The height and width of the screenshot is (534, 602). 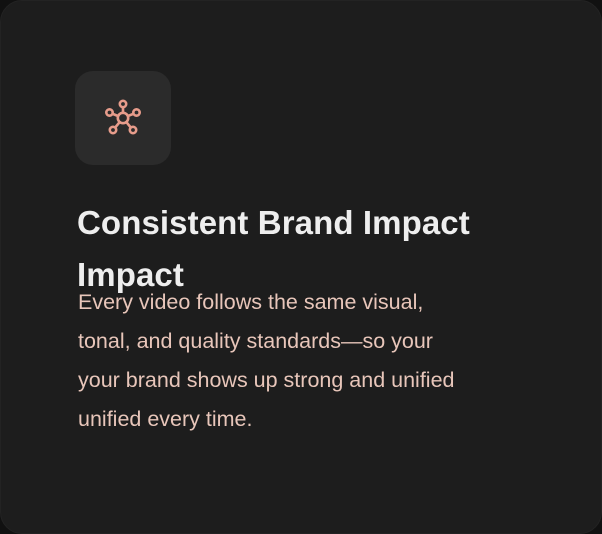 What do you see at coordinates (251, 302) in the screenshot?
I see `description-line-1: Every video follows the same visual,` at bounding box center [251, 302].